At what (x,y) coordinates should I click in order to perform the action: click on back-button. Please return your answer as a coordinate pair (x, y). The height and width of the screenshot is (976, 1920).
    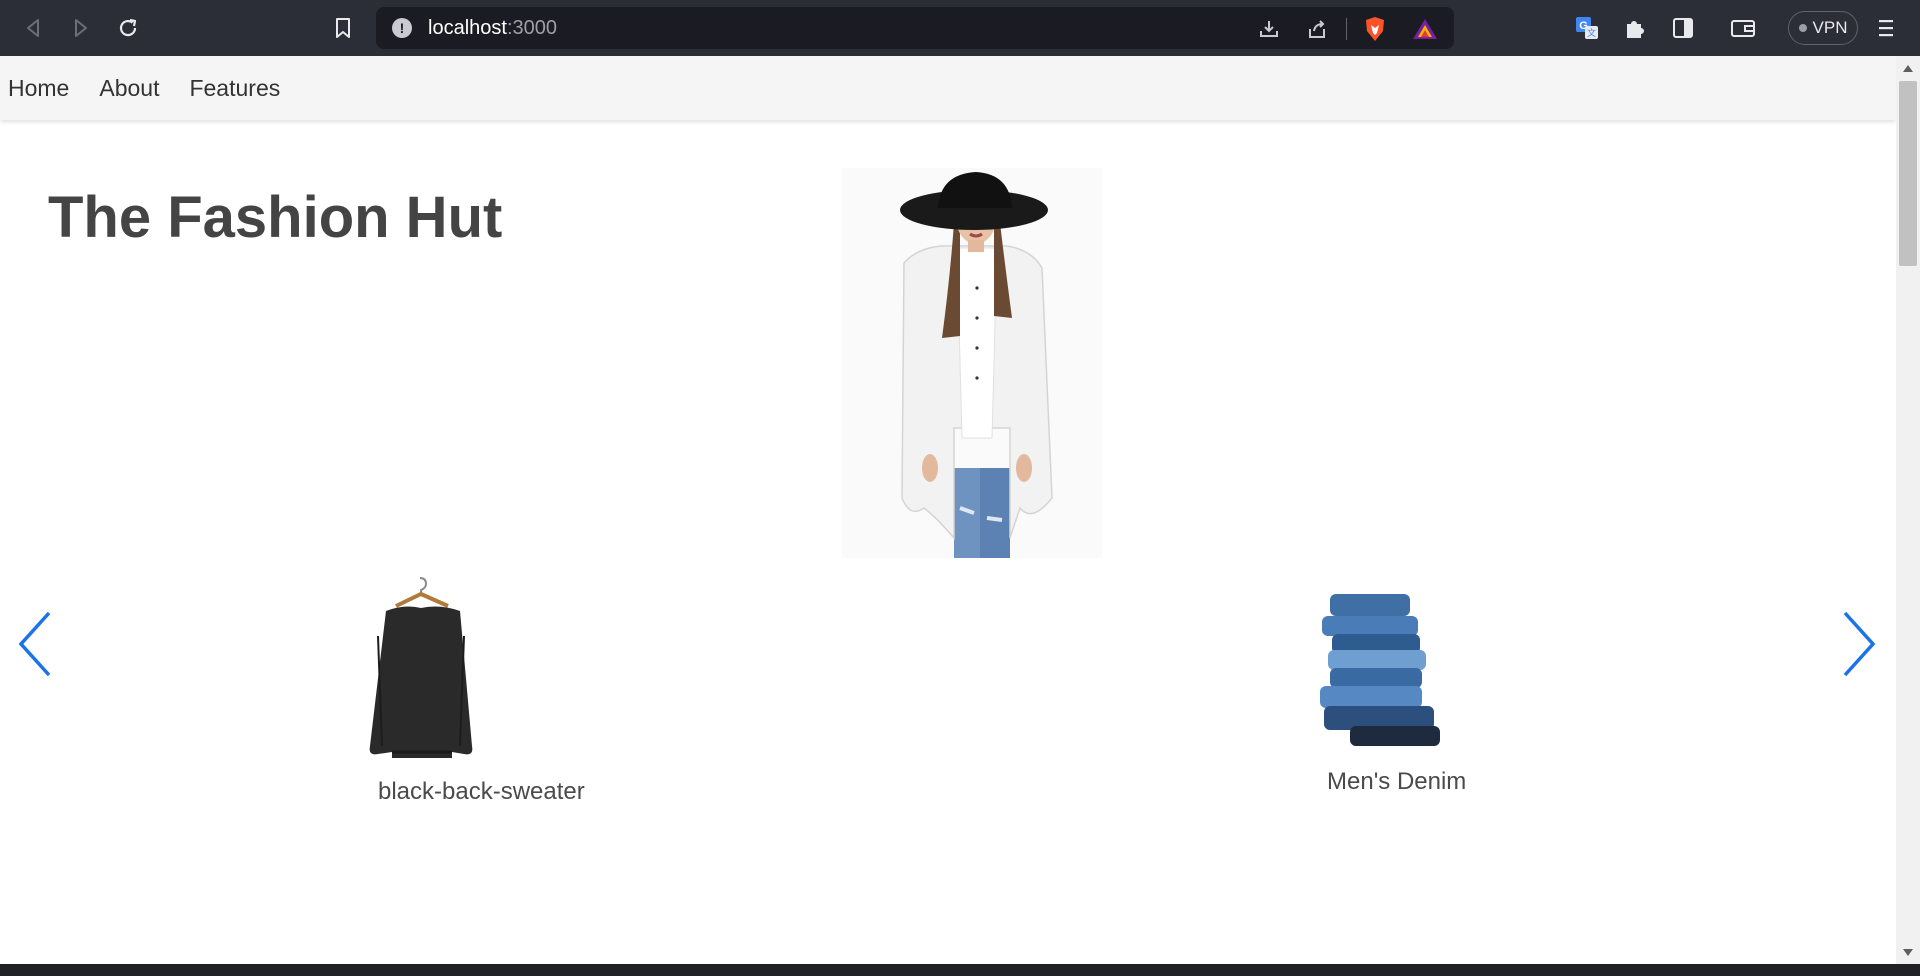
    Looking at the image, I should click on (34, 28).